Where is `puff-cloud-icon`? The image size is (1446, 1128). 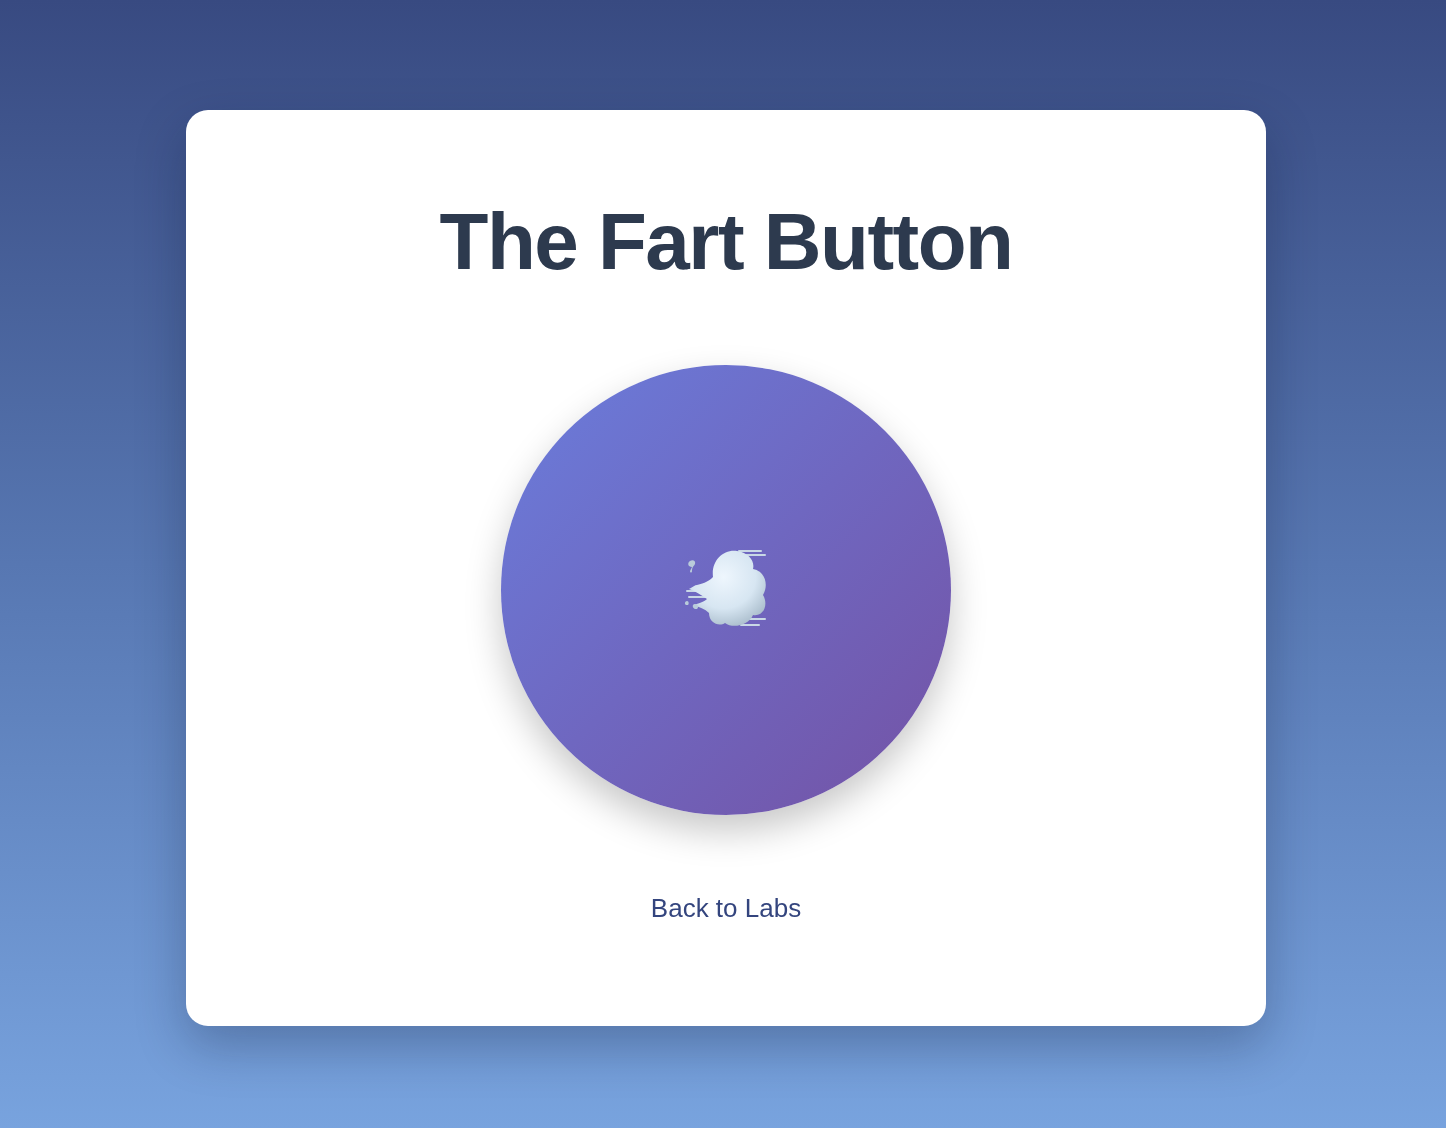 puff-cloud-icon is located at coordinates (726, 588).